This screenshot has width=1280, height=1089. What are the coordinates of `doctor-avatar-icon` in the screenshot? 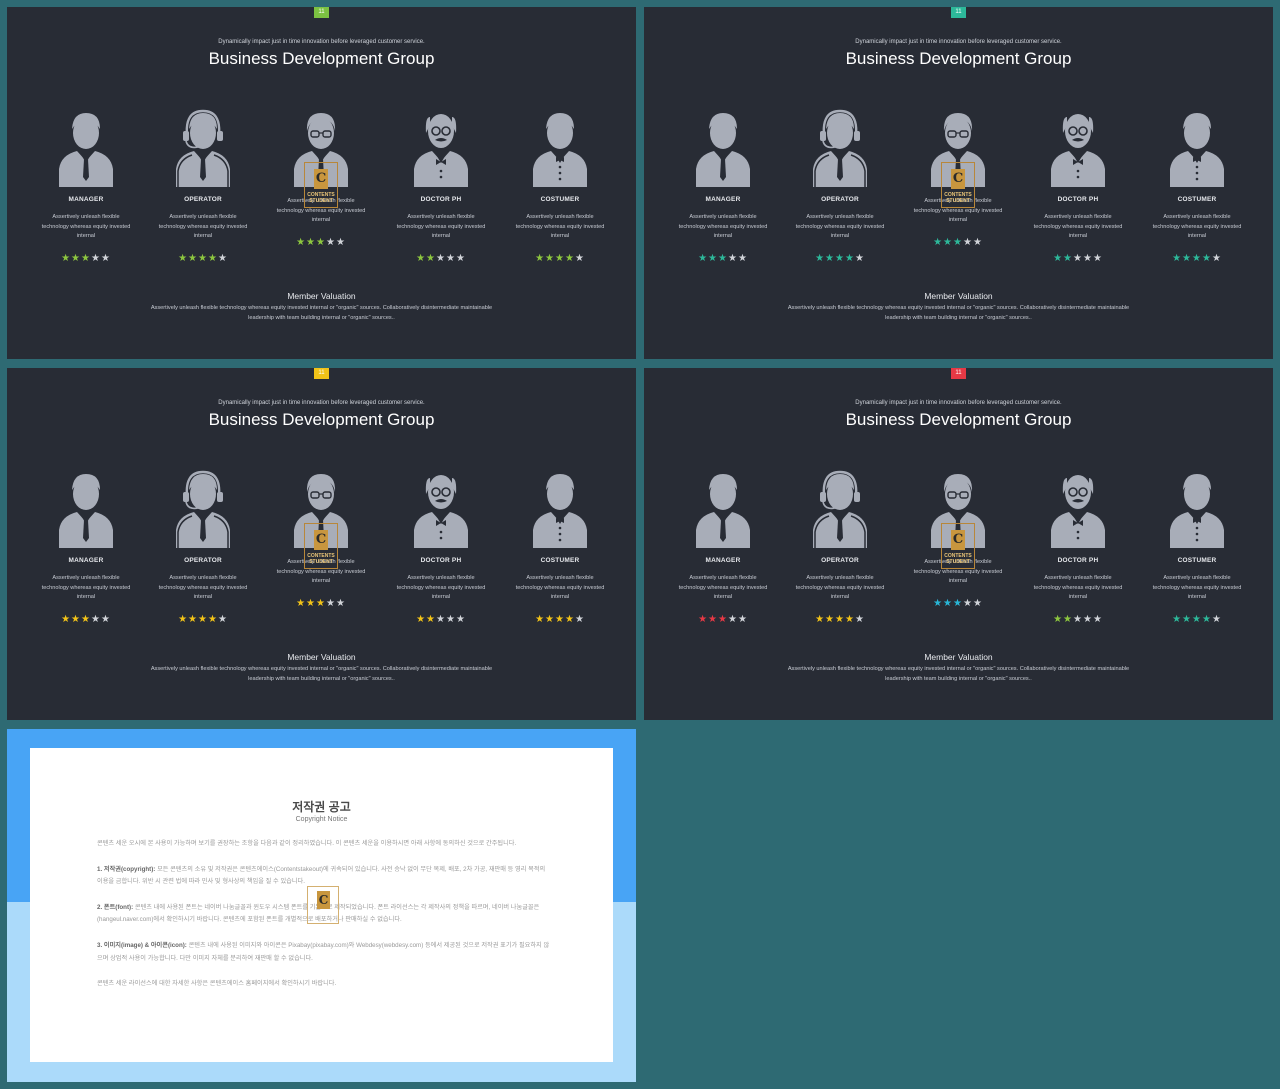 It's located at (1078, 508).